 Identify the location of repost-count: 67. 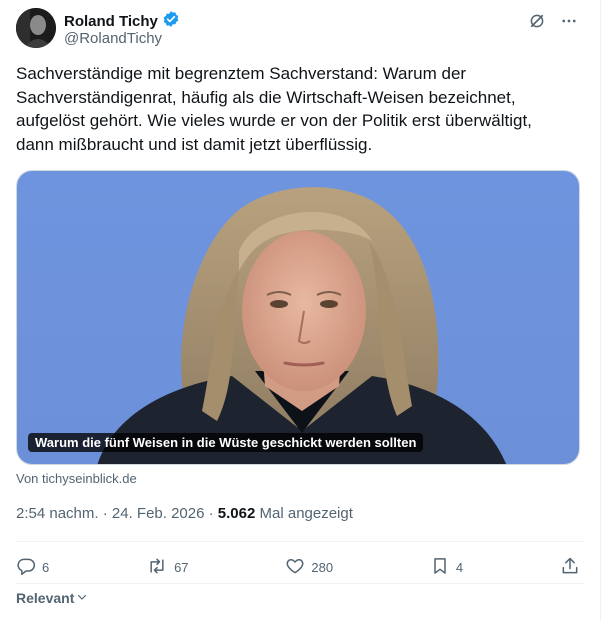
(181, 567).